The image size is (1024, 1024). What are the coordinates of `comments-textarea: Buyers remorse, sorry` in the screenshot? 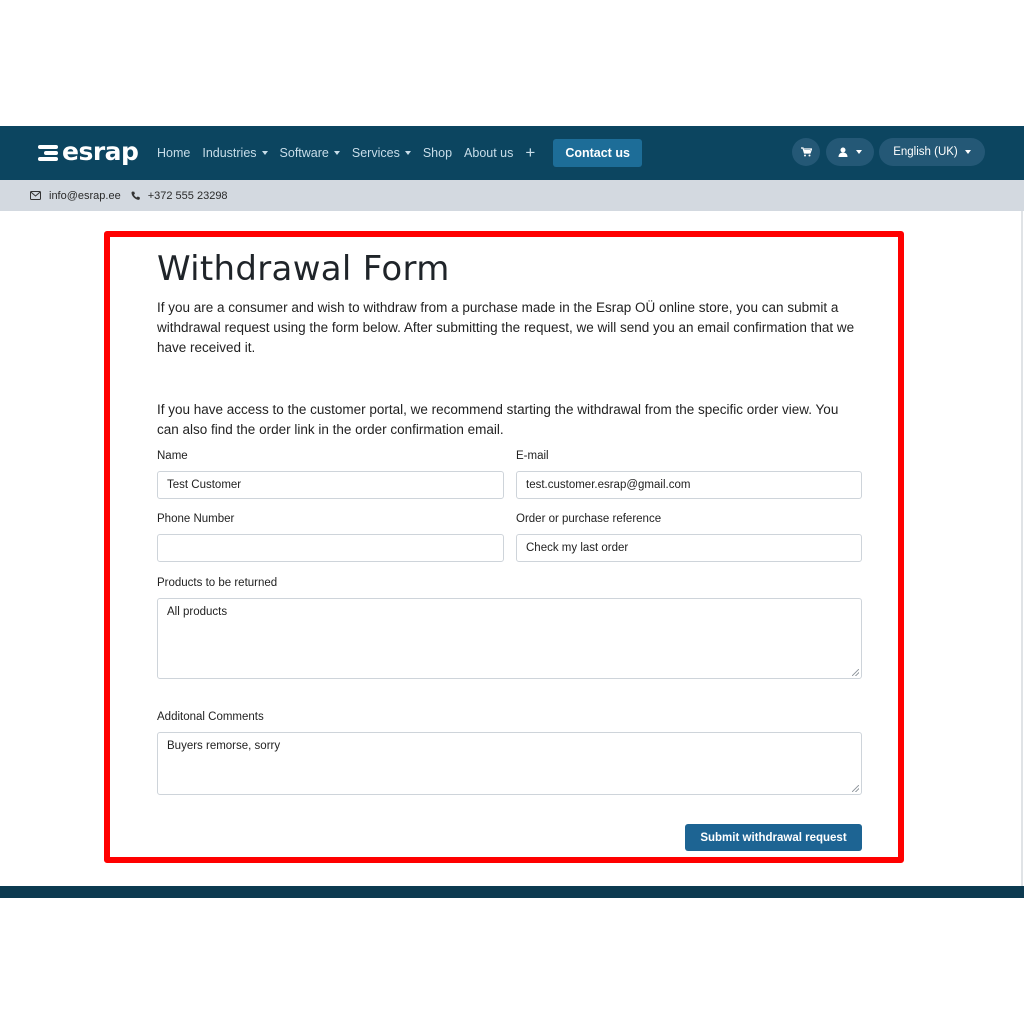 It's located at (509, 763).